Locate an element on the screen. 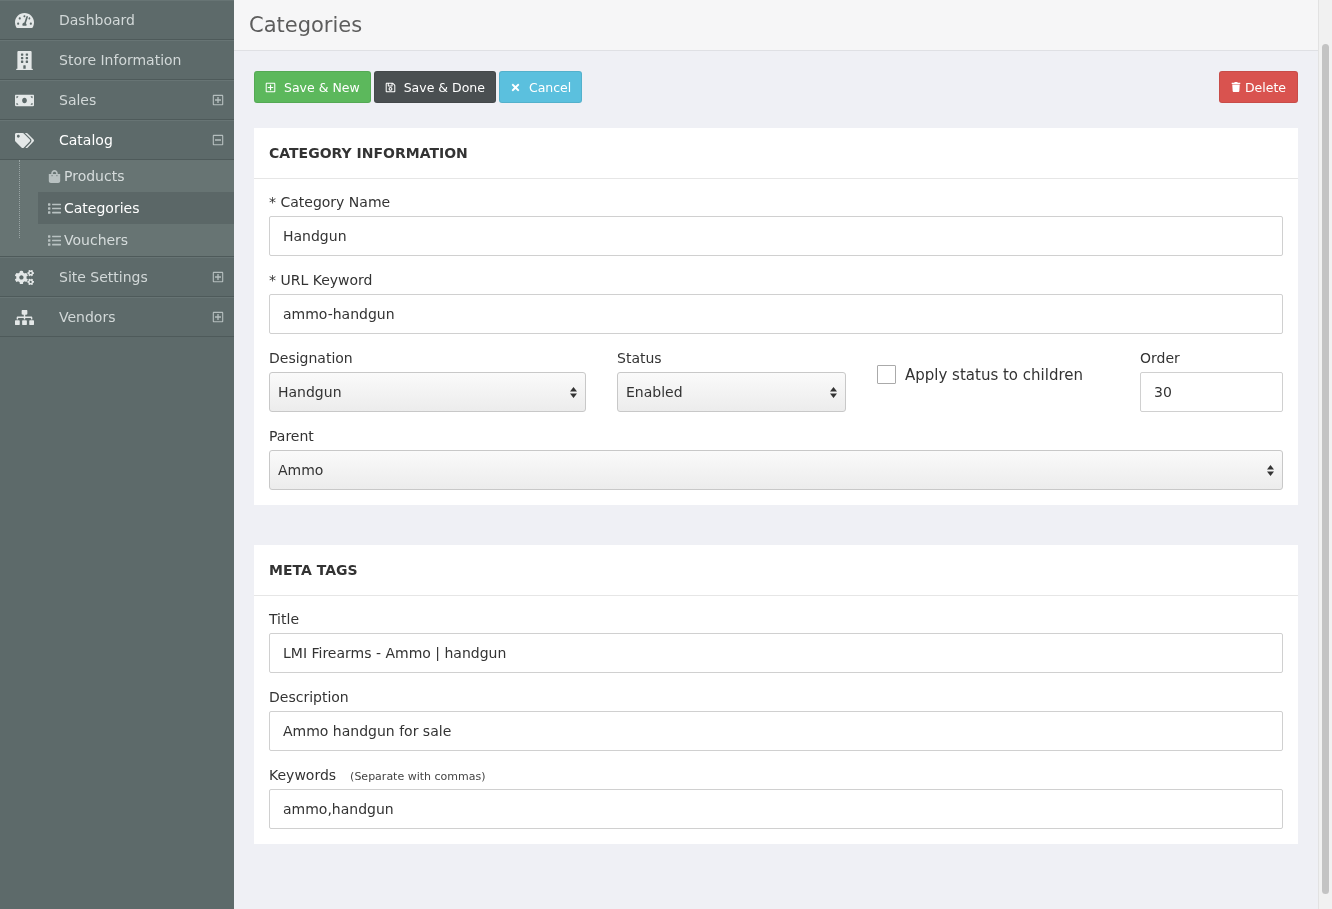 The height and width of the screenshot is (909, 1332). text-field: Handgun is located at coordinates (776, 236).